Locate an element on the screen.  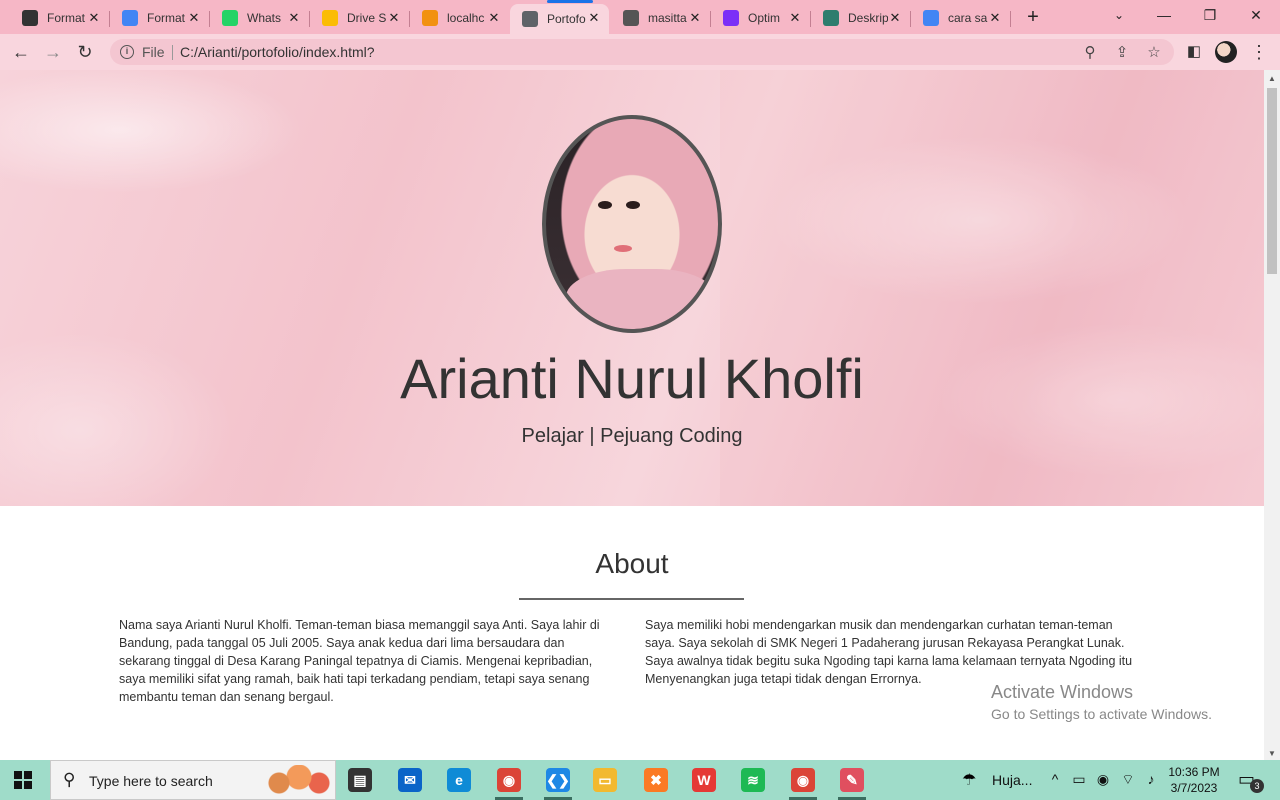
taskbar-app-vscode: ❮❯ is located at coordinates (558, 782).